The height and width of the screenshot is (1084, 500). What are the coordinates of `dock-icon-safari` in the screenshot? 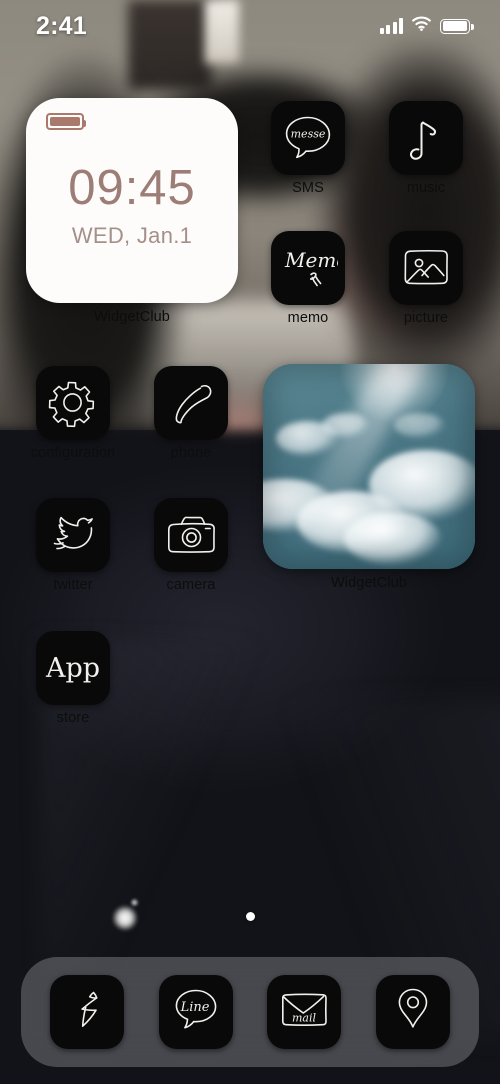 It's located at (87, 1012).